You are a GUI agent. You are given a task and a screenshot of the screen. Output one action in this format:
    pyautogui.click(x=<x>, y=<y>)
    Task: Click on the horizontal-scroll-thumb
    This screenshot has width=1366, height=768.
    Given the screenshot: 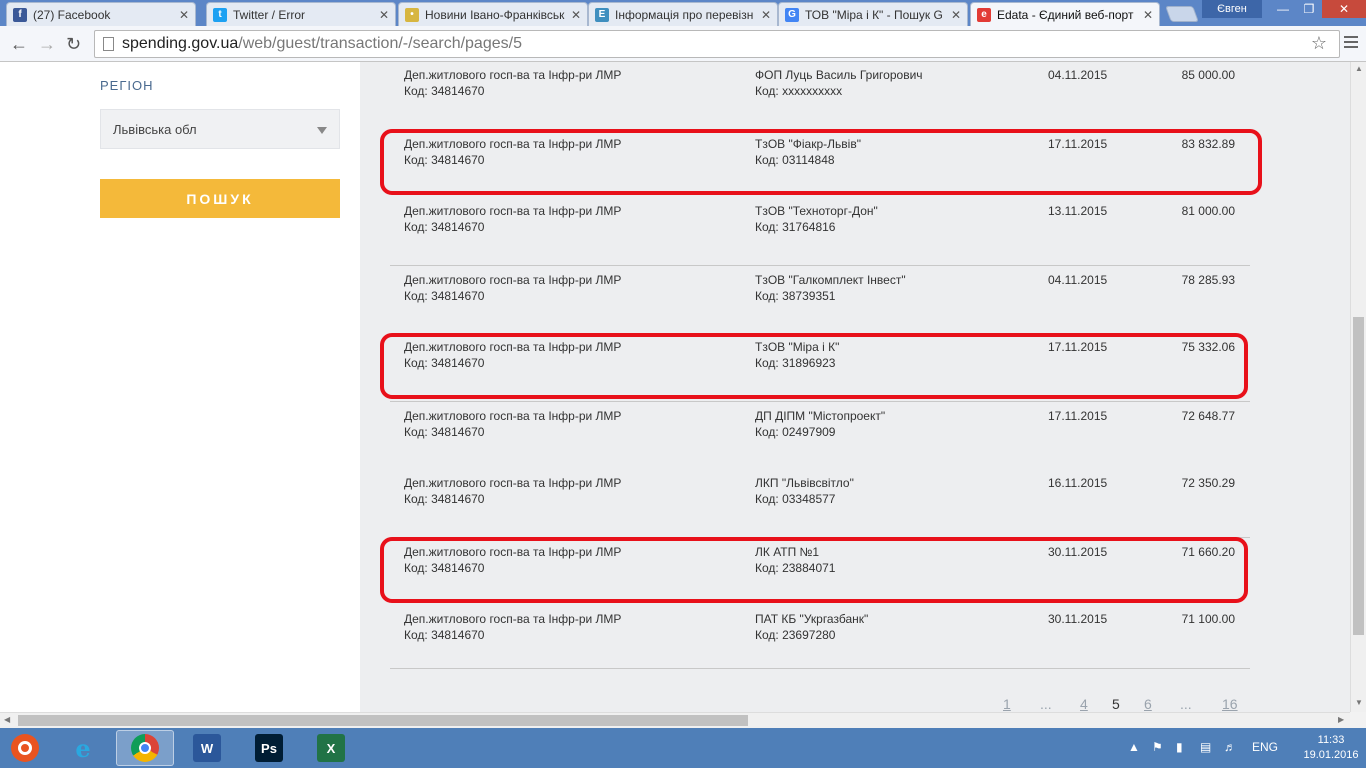 What is the action you would take?
    pyautogui.click(x=383, y=720)
    